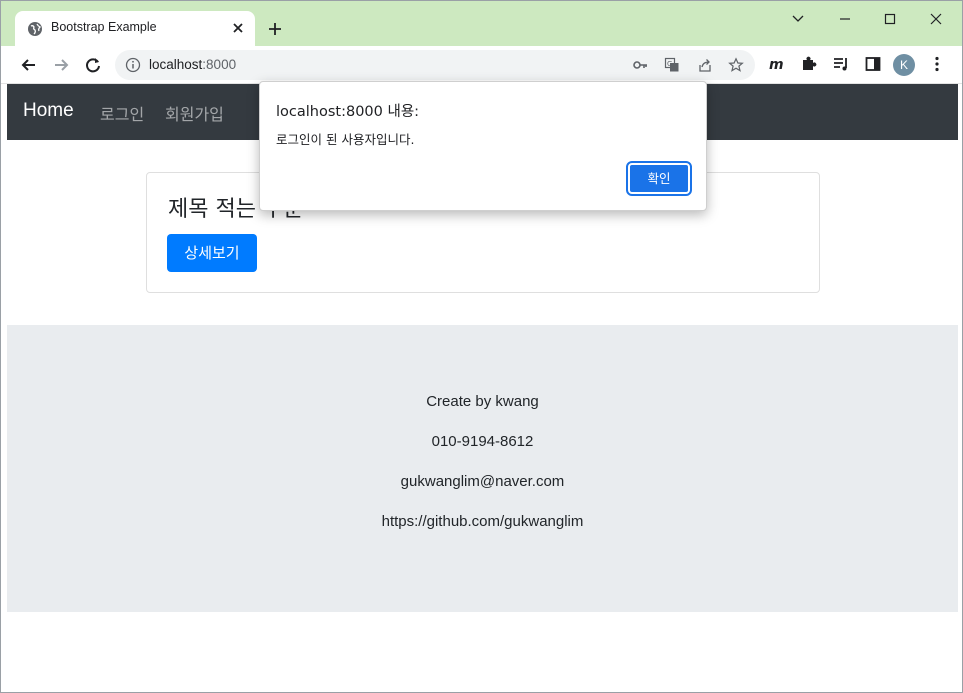 Image resolution: width=963 pixels, height=693 pixels. I want to click on share-icon, so click(705, 65).